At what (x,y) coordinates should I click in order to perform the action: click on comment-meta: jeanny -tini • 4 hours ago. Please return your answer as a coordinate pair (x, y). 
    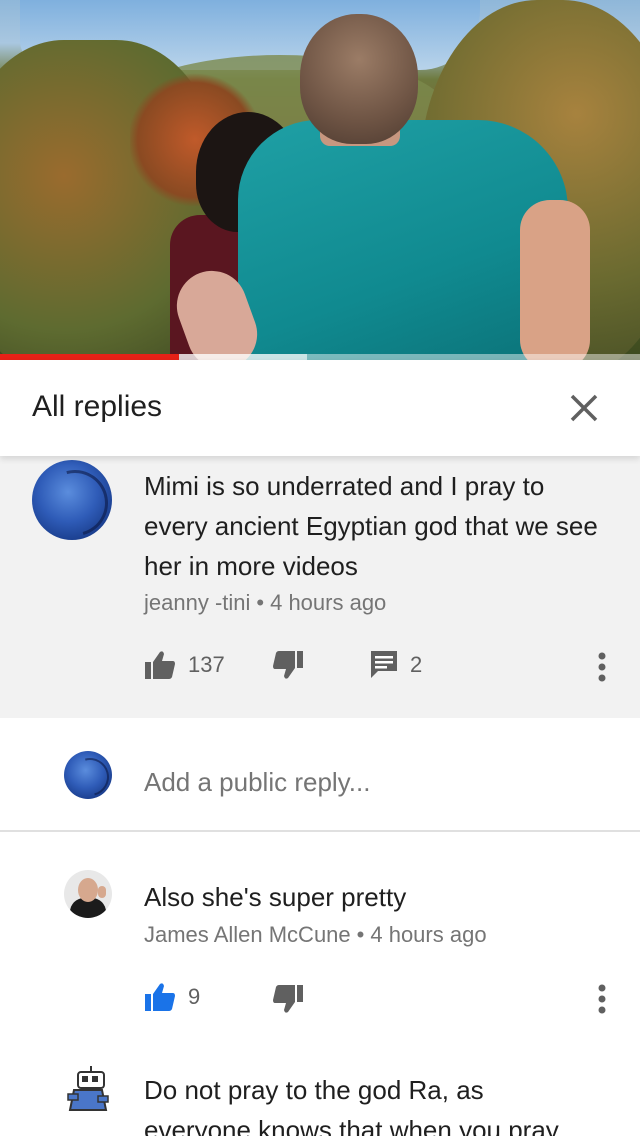
    Looking at the image, I should click on (265, 603).